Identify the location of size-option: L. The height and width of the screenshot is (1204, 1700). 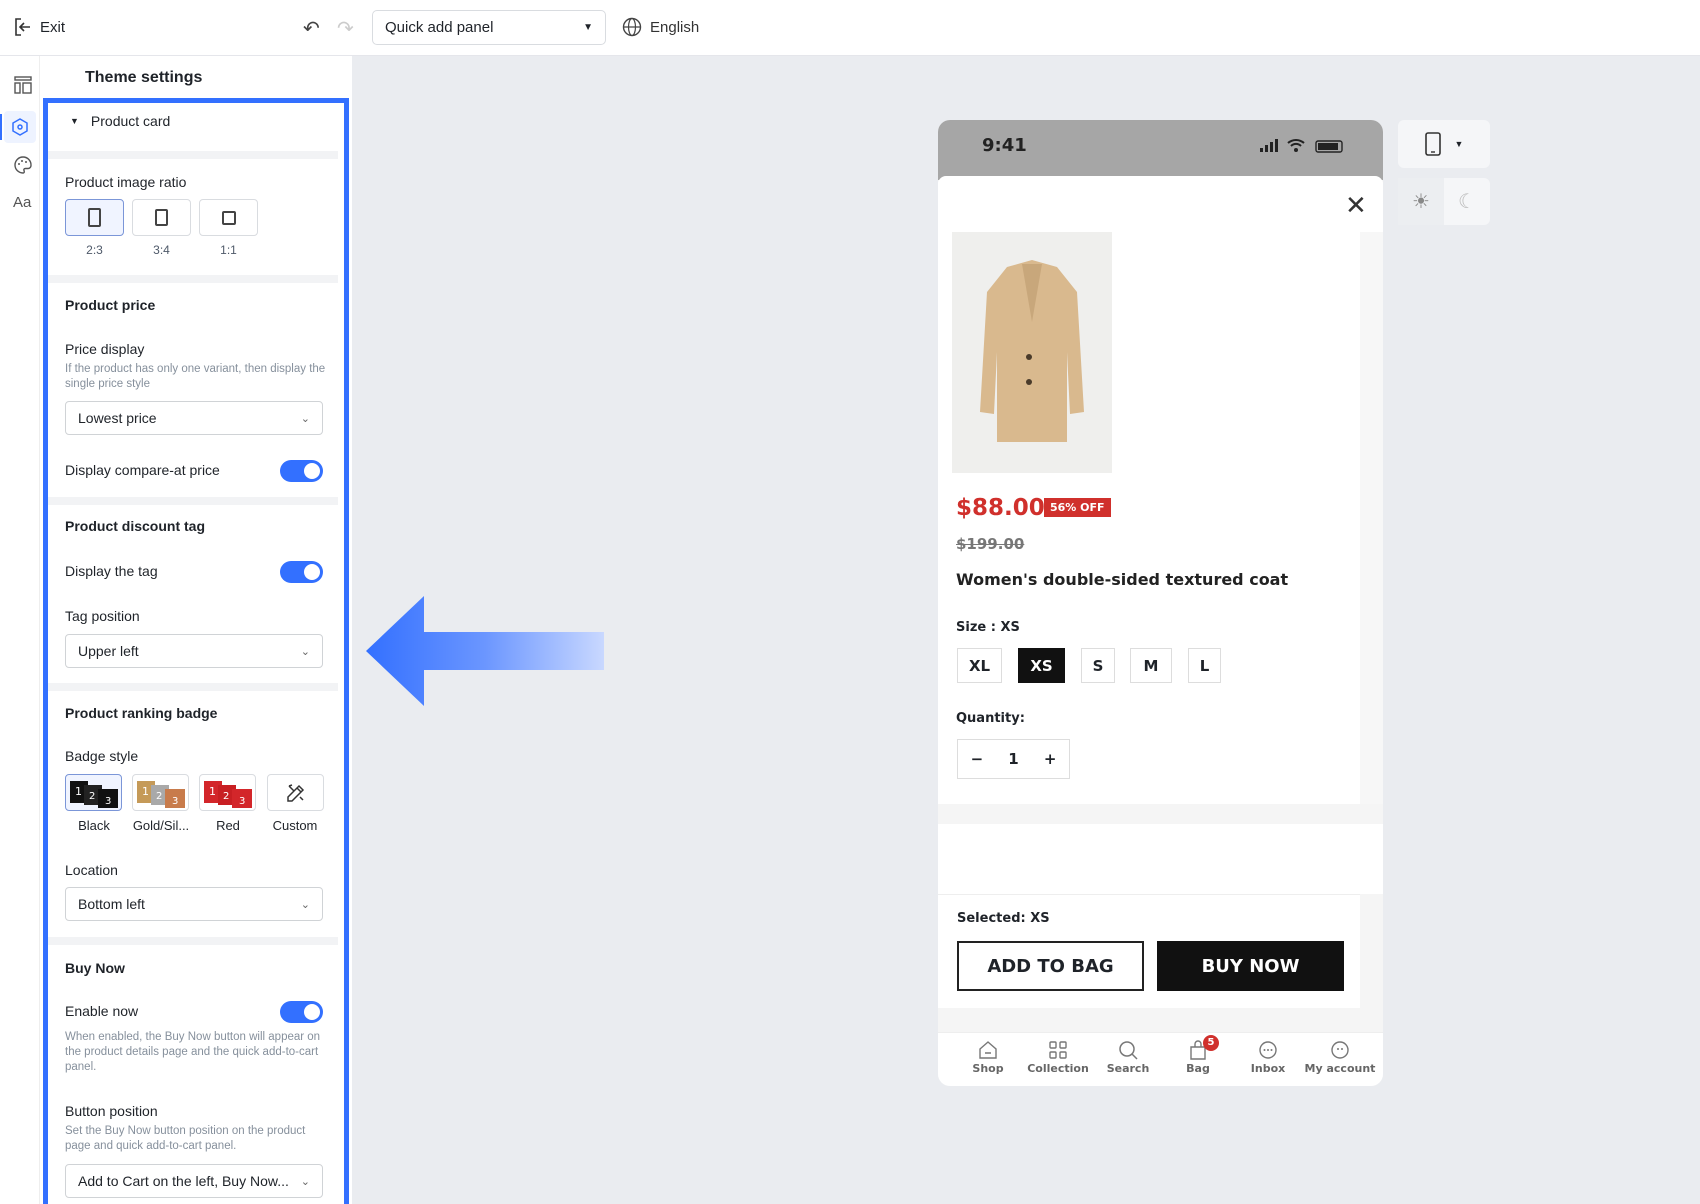
(1204, 665).